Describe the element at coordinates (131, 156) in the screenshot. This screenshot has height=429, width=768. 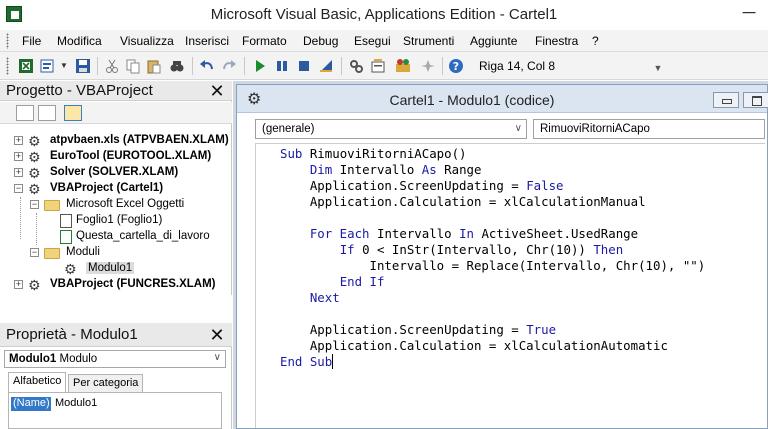
I see `tree-item-label: EuroTool (EUROTOOL.XLAM)` at that location.